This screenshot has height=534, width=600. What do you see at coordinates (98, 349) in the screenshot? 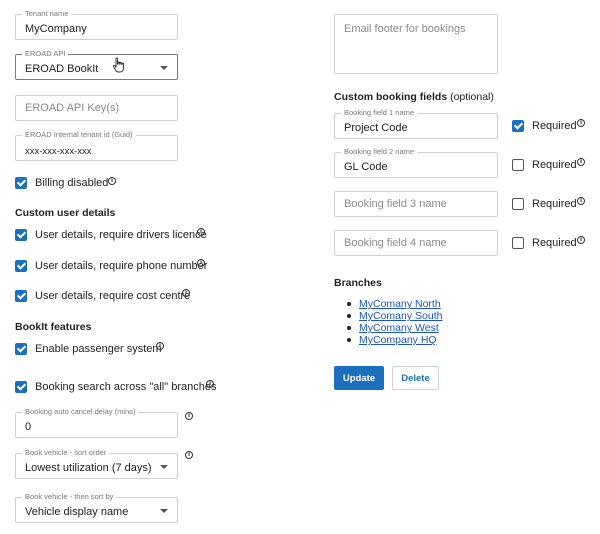
I see `enable-passenger-system-label: Enable passenger system` at bounding box center [98, 349].